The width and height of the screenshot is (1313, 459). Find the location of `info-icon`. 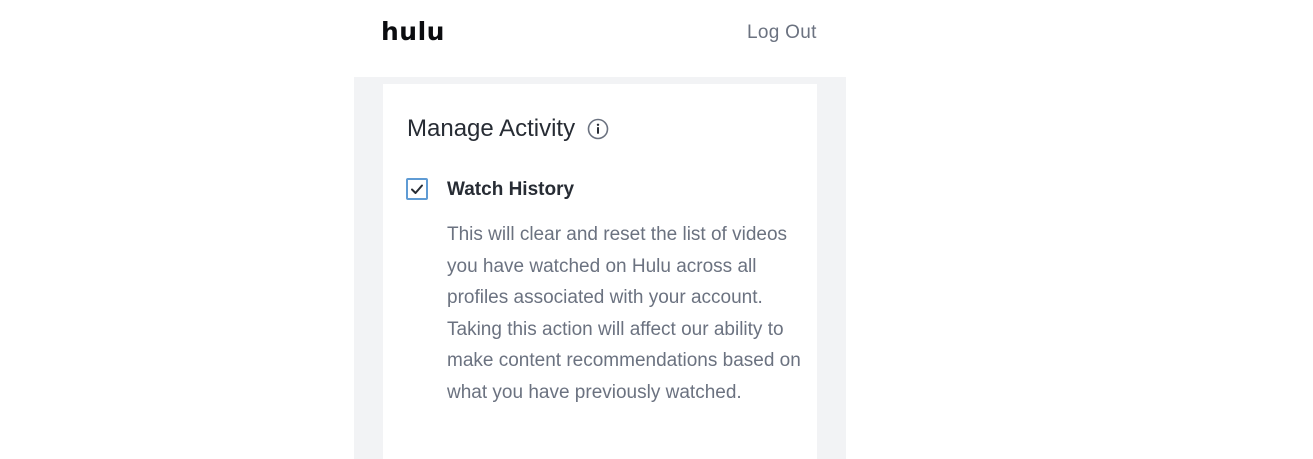

info-icon is located at coordinates (598, 129).